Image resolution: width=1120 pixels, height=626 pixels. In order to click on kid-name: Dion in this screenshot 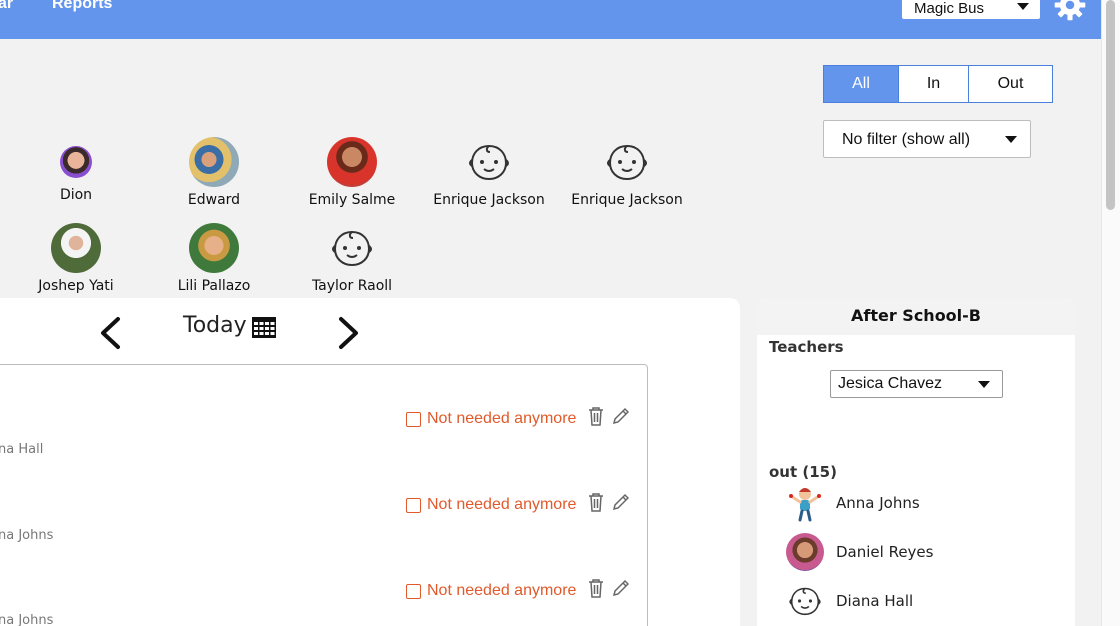, I will do `click(76, 195)`.